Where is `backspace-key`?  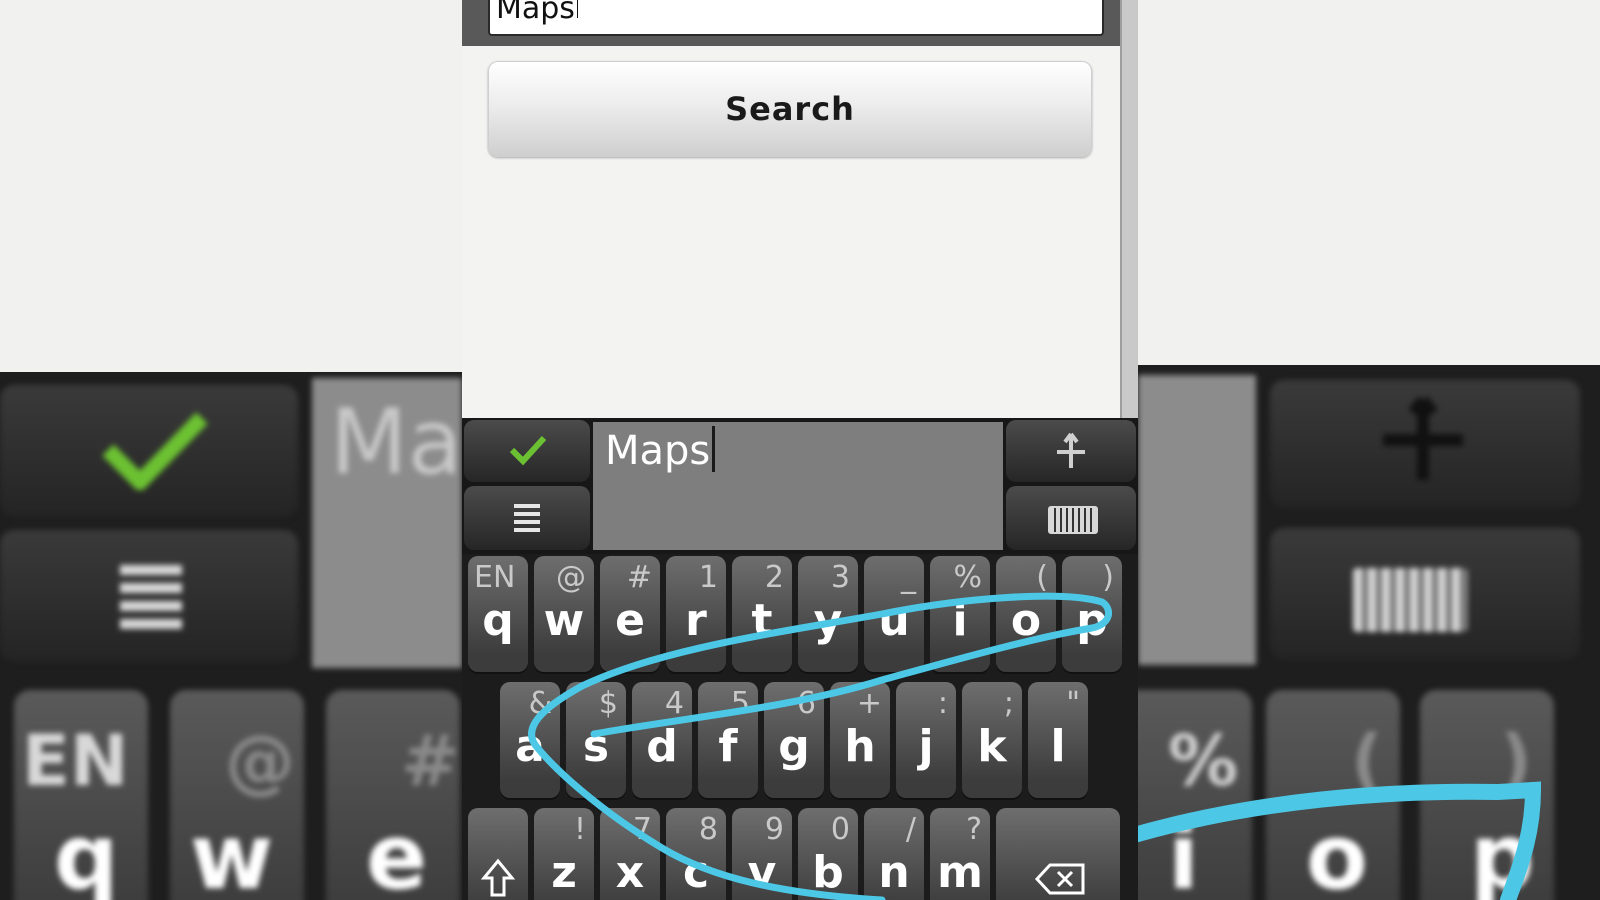 backspace-key is located at coordinates (1058, 854).